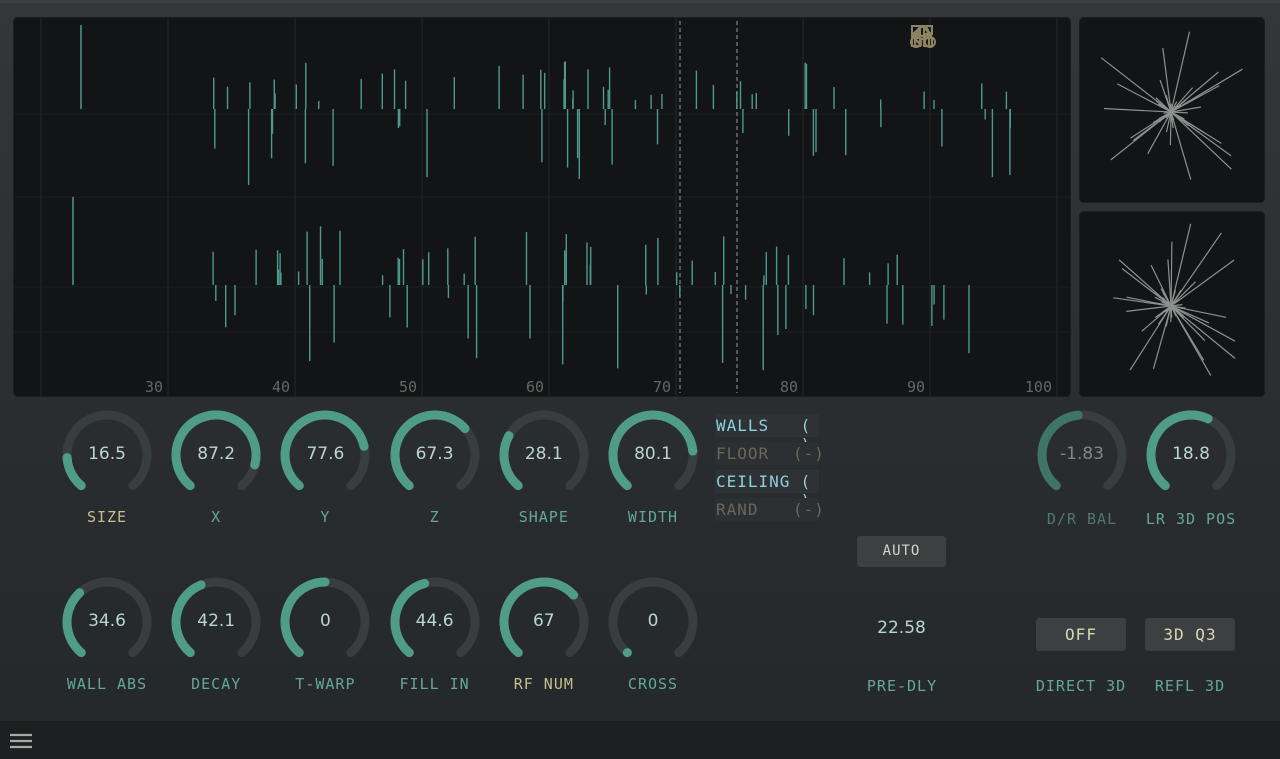 The width and height of the screenshot is (1280, 759). I want to click on ir-tick-label: 30, so click(154, 387).